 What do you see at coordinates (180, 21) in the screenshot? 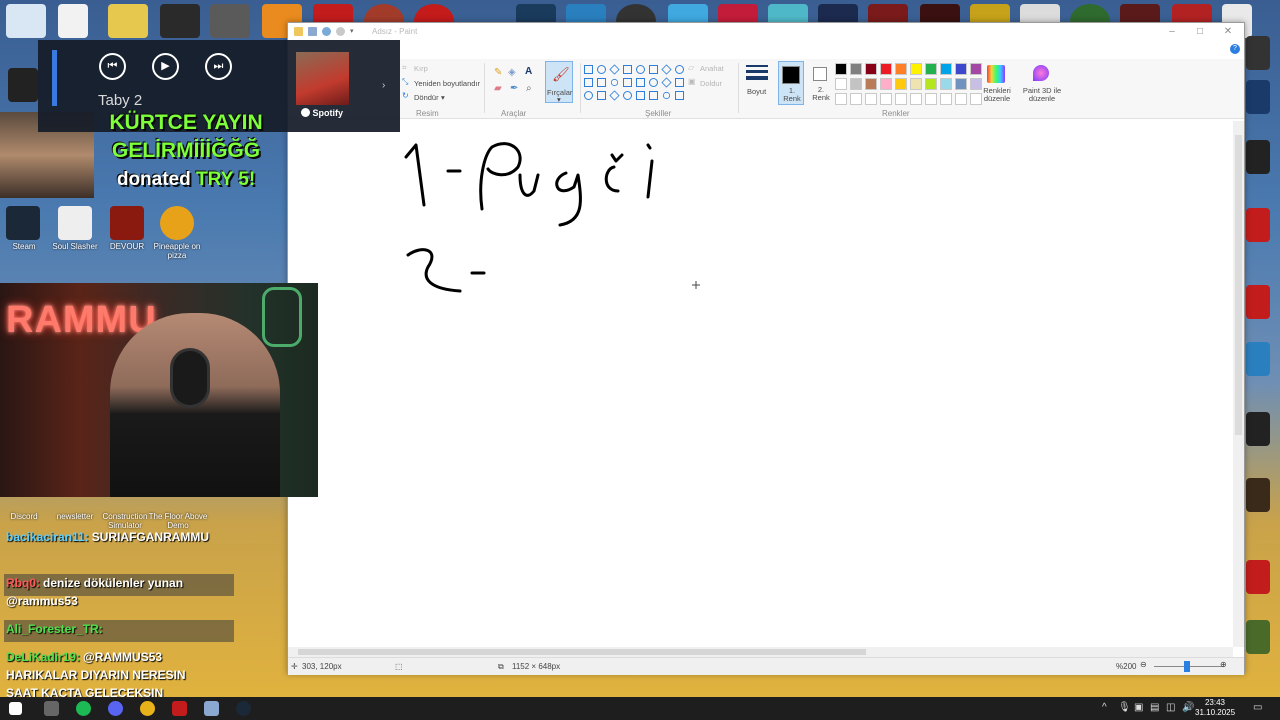
I see `skull-icon` at bounding box center [180, 21].